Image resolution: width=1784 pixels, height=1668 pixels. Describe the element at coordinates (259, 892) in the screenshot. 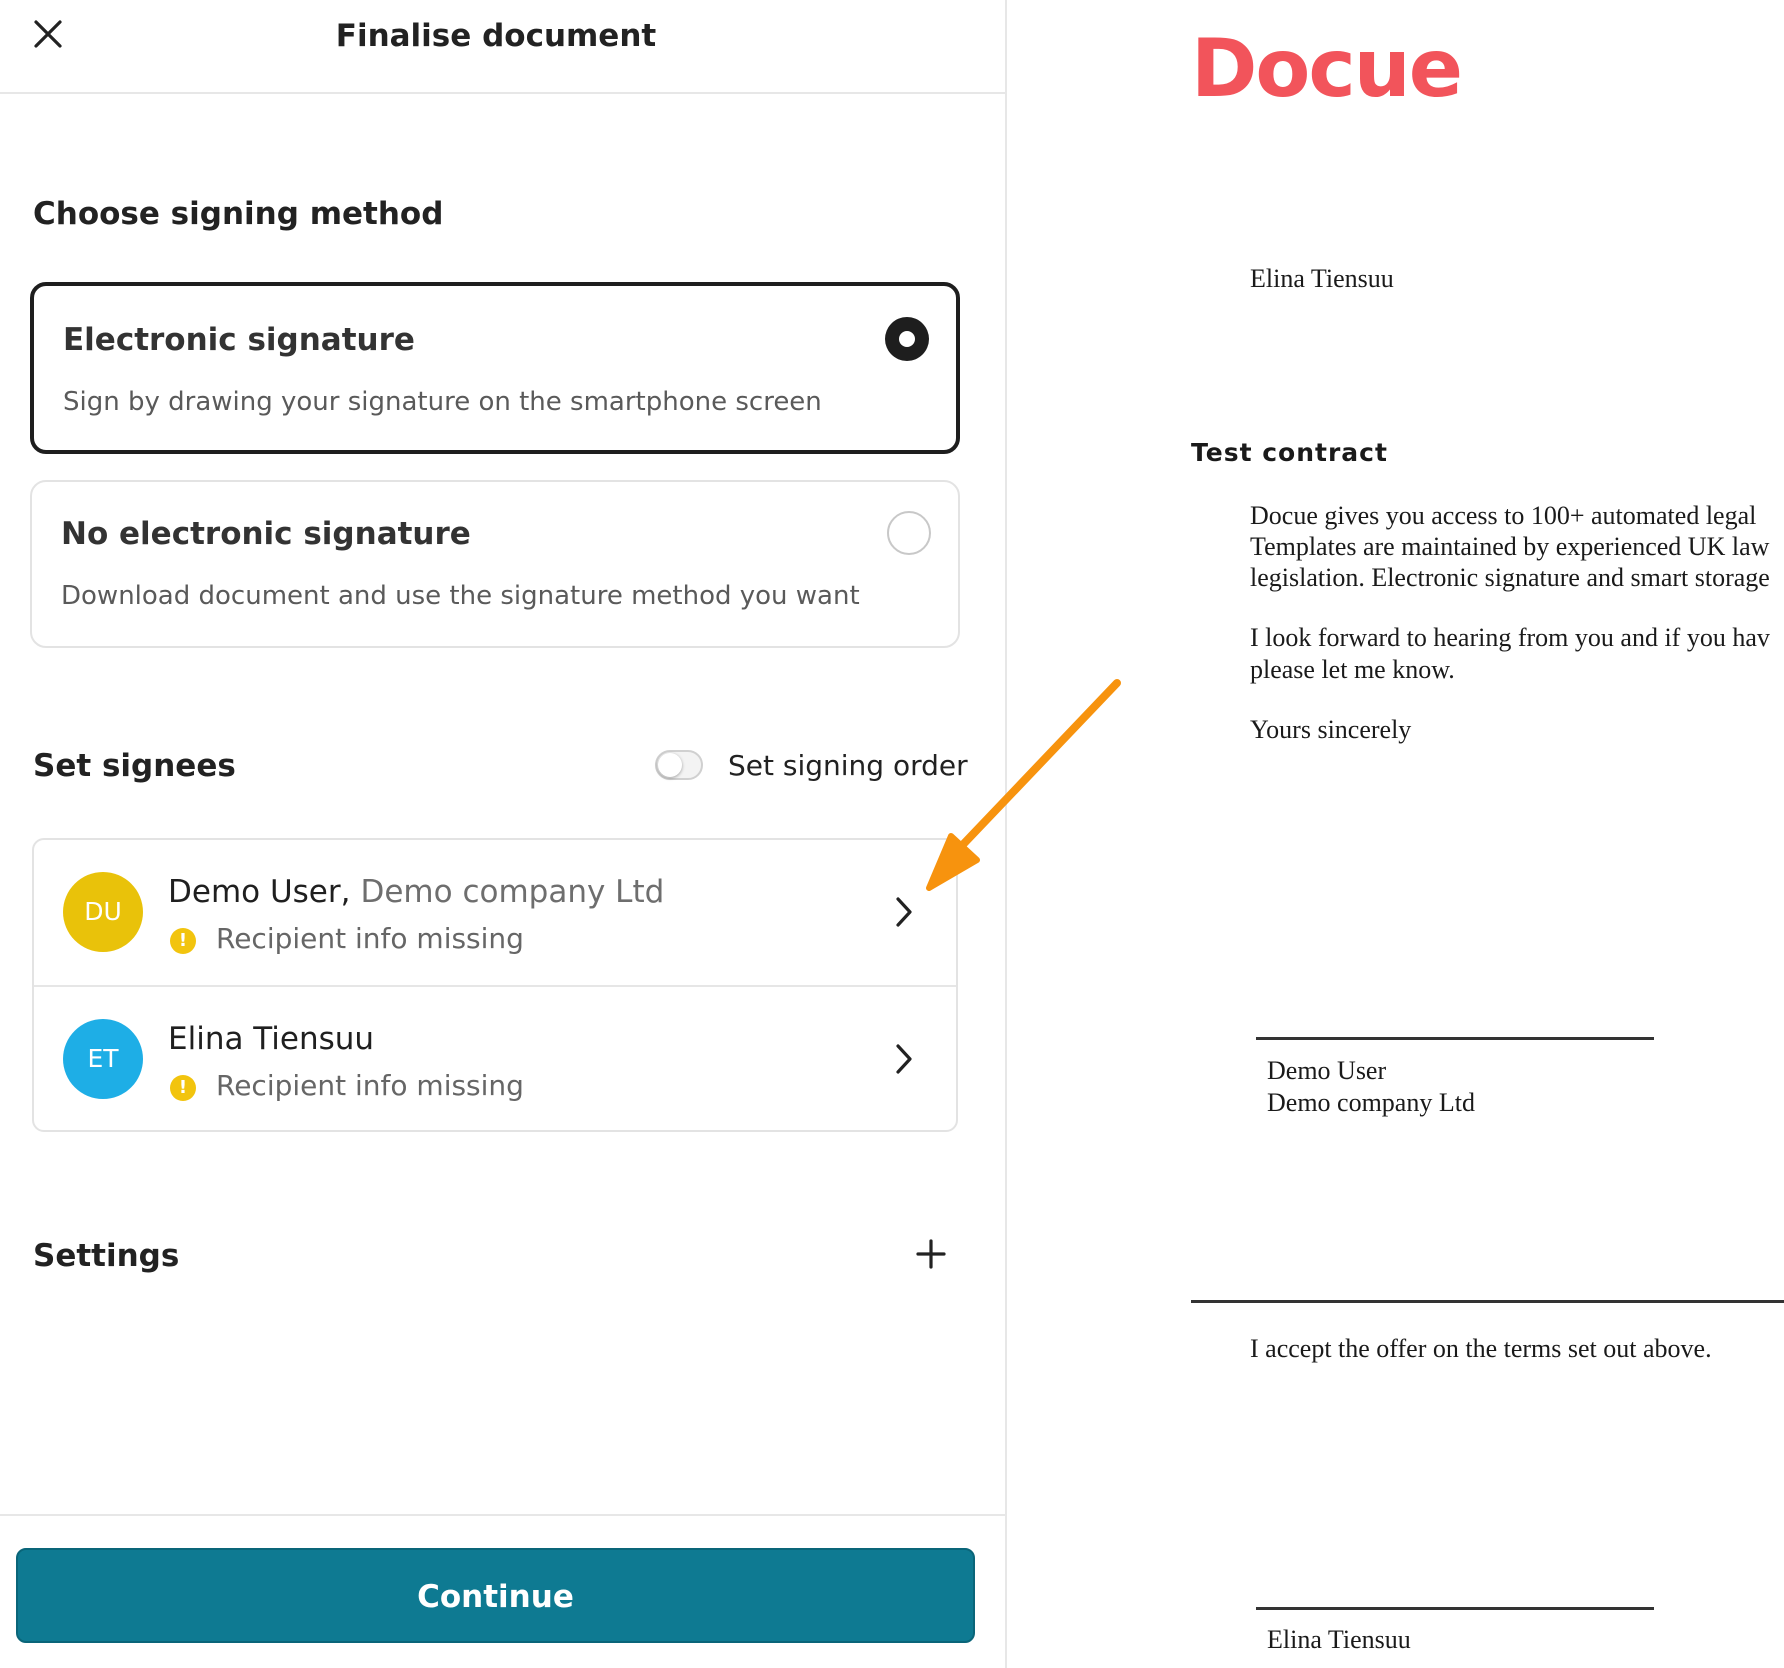

I see `signee-person: Demo User,` at that location.